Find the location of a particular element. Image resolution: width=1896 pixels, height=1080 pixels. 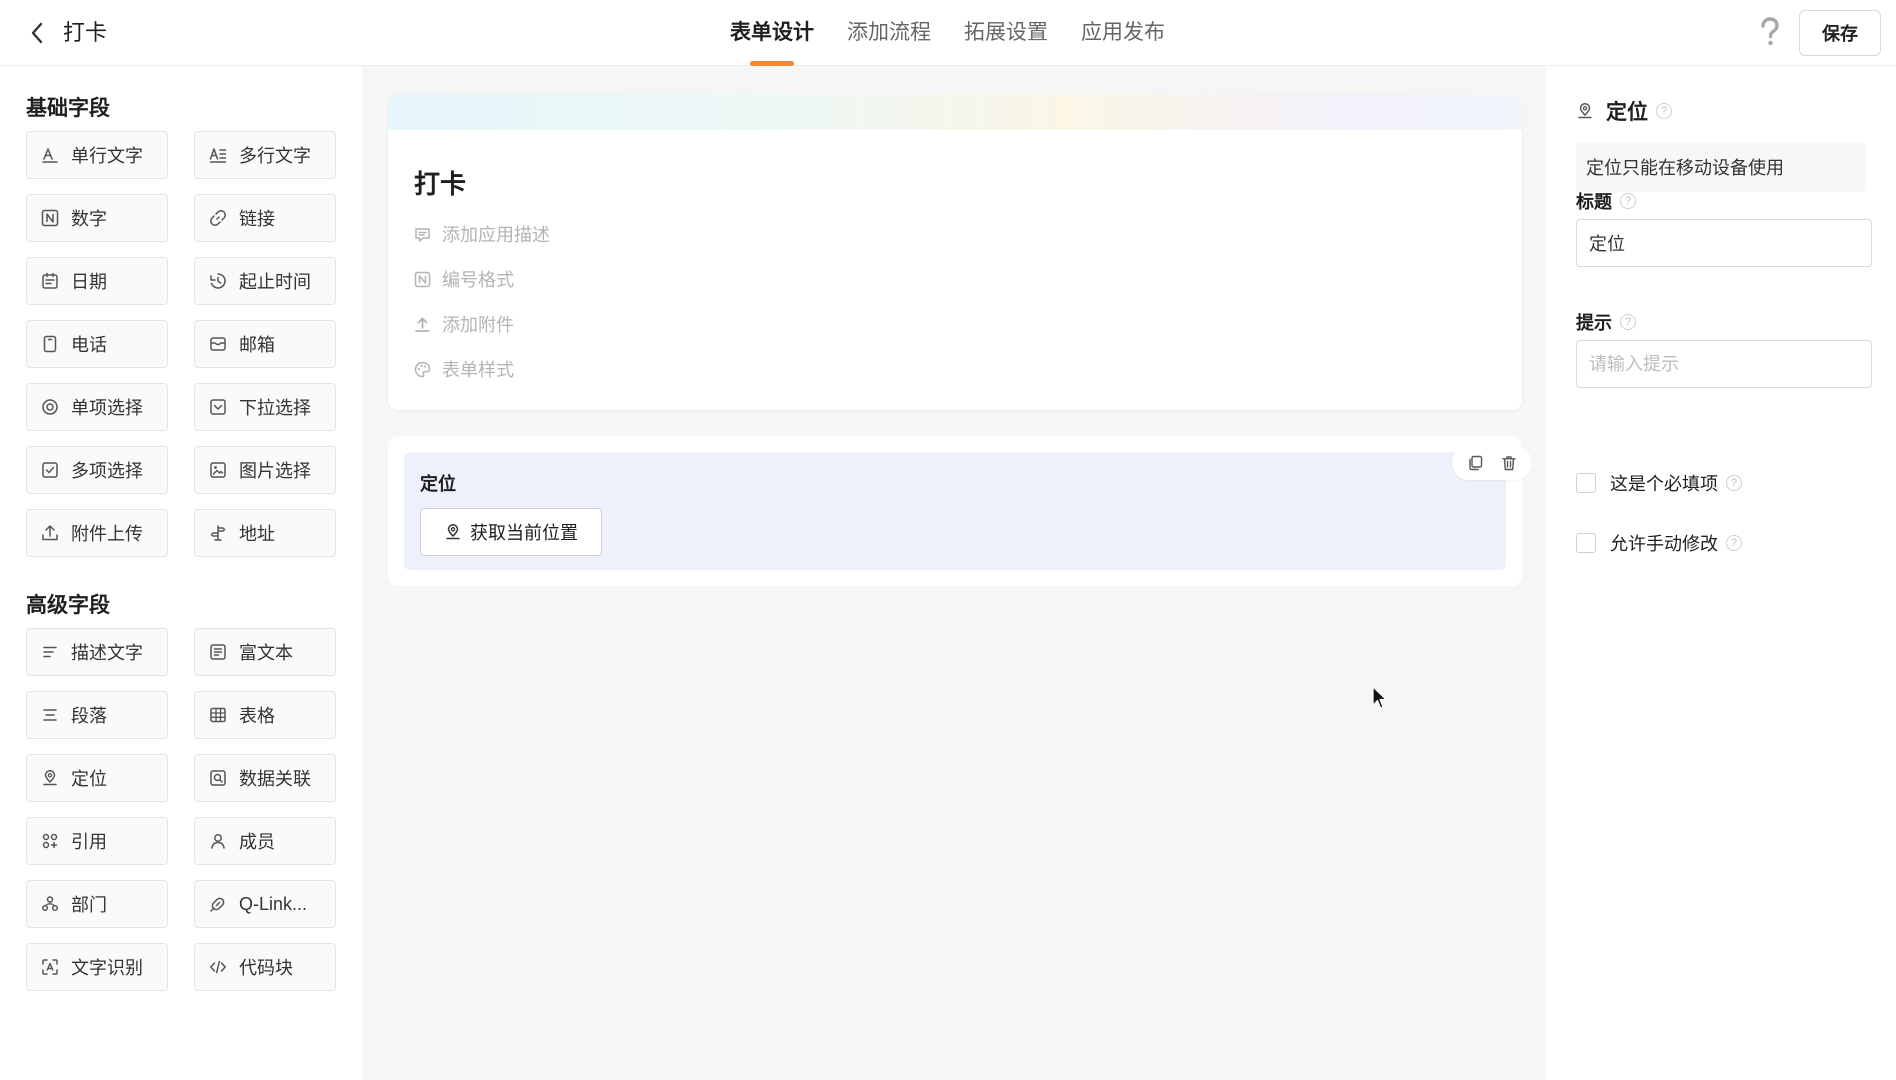

meta-label: 编号格式 is located at coordinates (478, 280).